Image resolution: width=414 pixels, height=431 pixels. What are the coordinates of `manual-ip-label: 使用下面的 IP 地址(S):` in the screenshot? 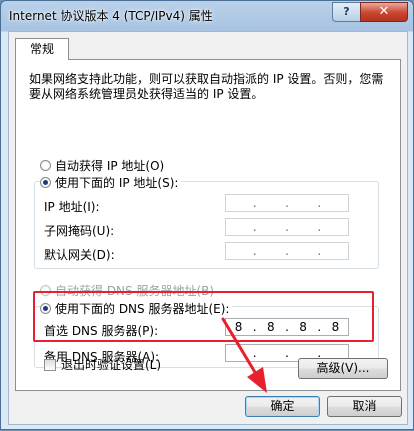 It's located at (117, 183).